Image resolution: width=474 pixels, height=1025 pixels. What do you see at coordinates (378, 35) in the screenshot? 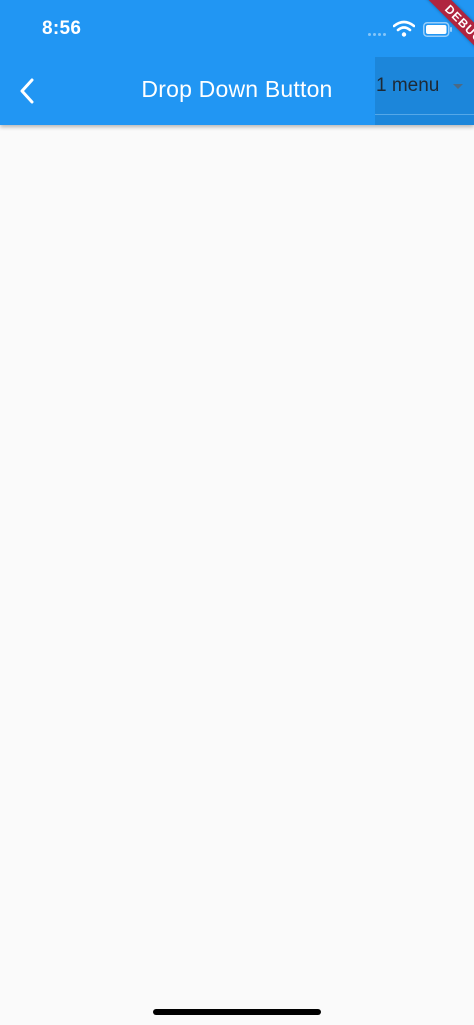
I see `cellular-signal-icon` at bounding box center [378, 35].